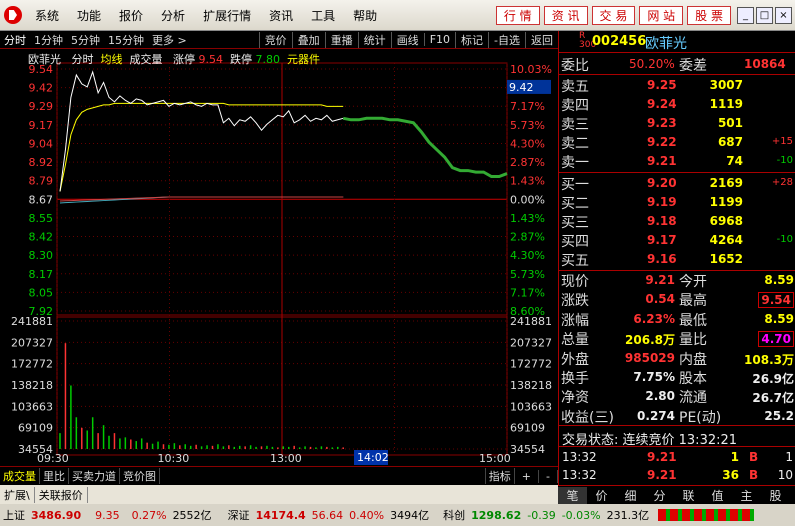  What do you see at coordinates (746, 495) in the screenshot?
I see `right-tab: 主` at bounding box center [746, 495].